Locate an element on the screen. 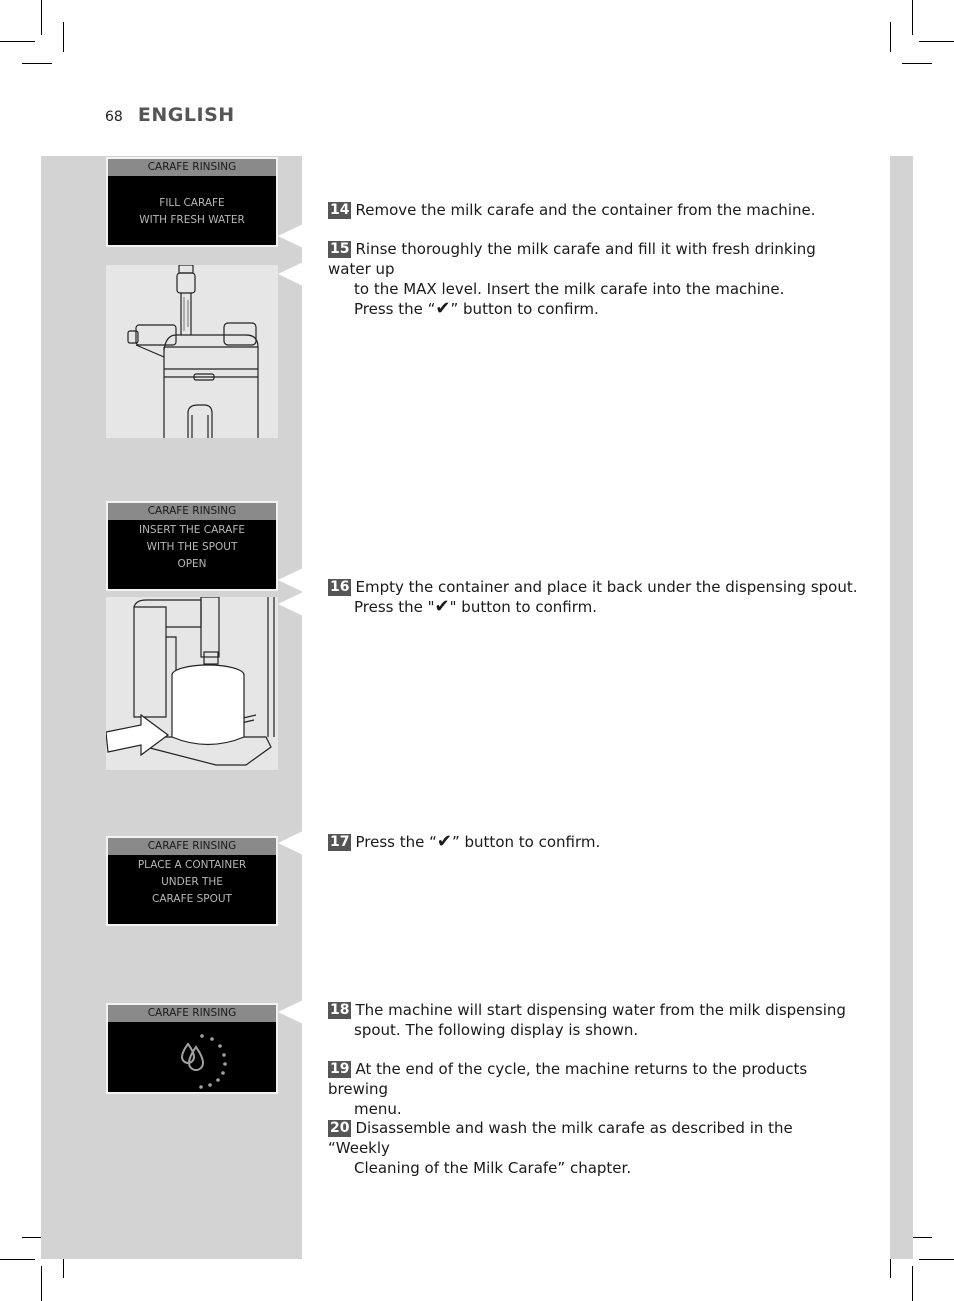 The image size is (954, 1301). step-text: Cleaning of the Milk Carafe” chapter. is located at coordinates (493, 1168).